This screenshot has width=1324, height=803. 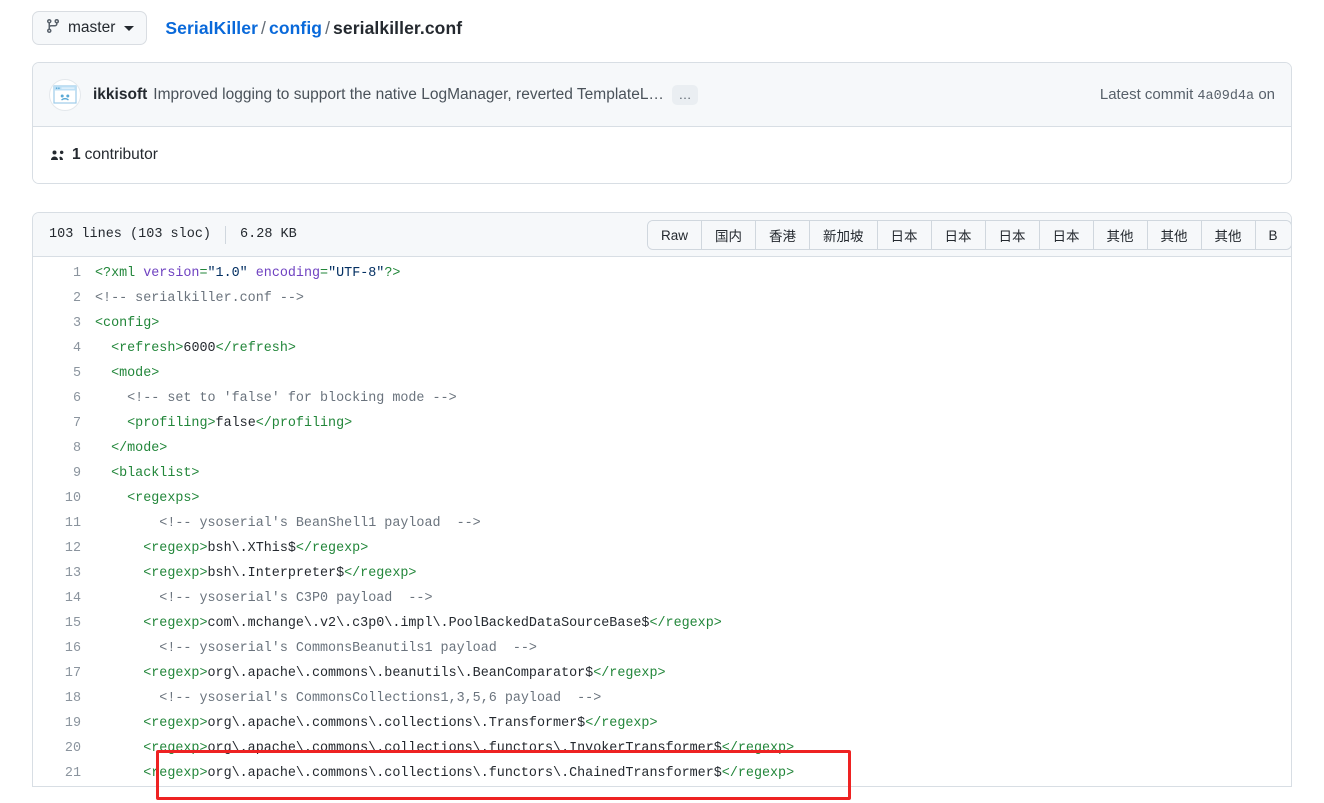 What do you see at coordinates (356, 273) in the screenshot?
I see `code-token: "UTF-8"` at bounding box center [356, 273].